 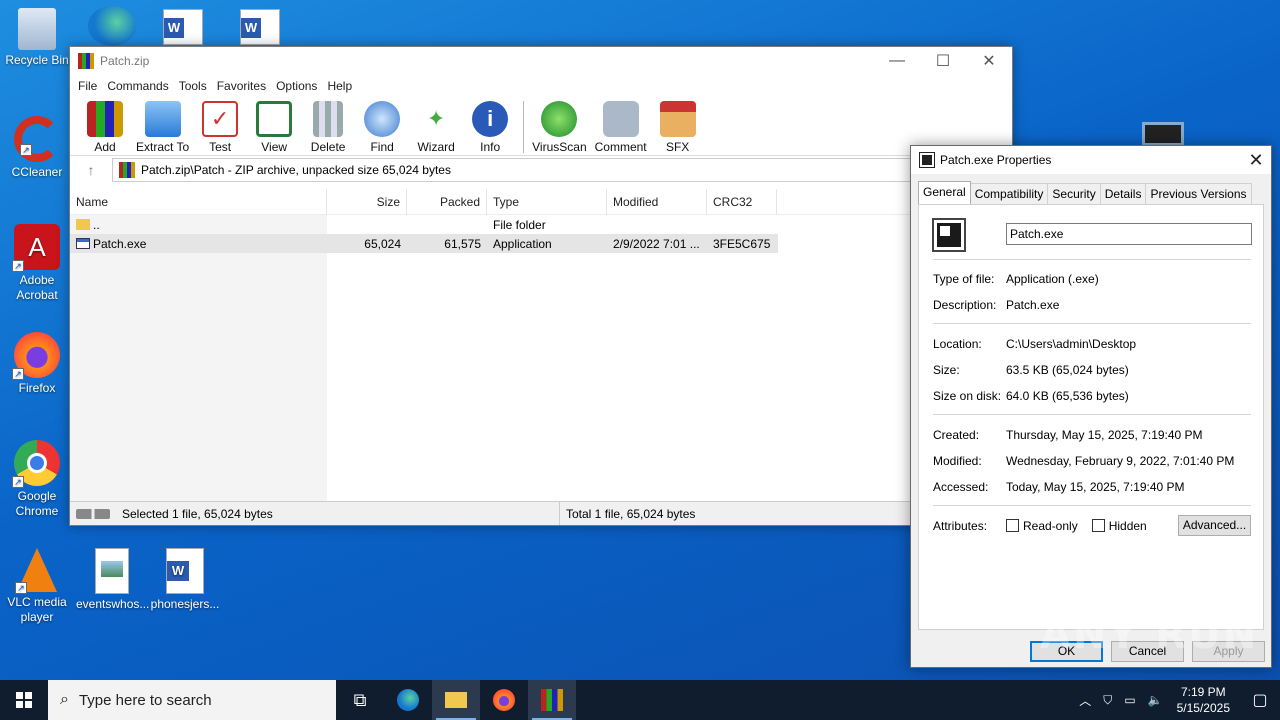 What do you see at coordinates (1155, 700) in the screenshot?
I see `volume-icon: 🔈` at bounding box center [1155, 700].